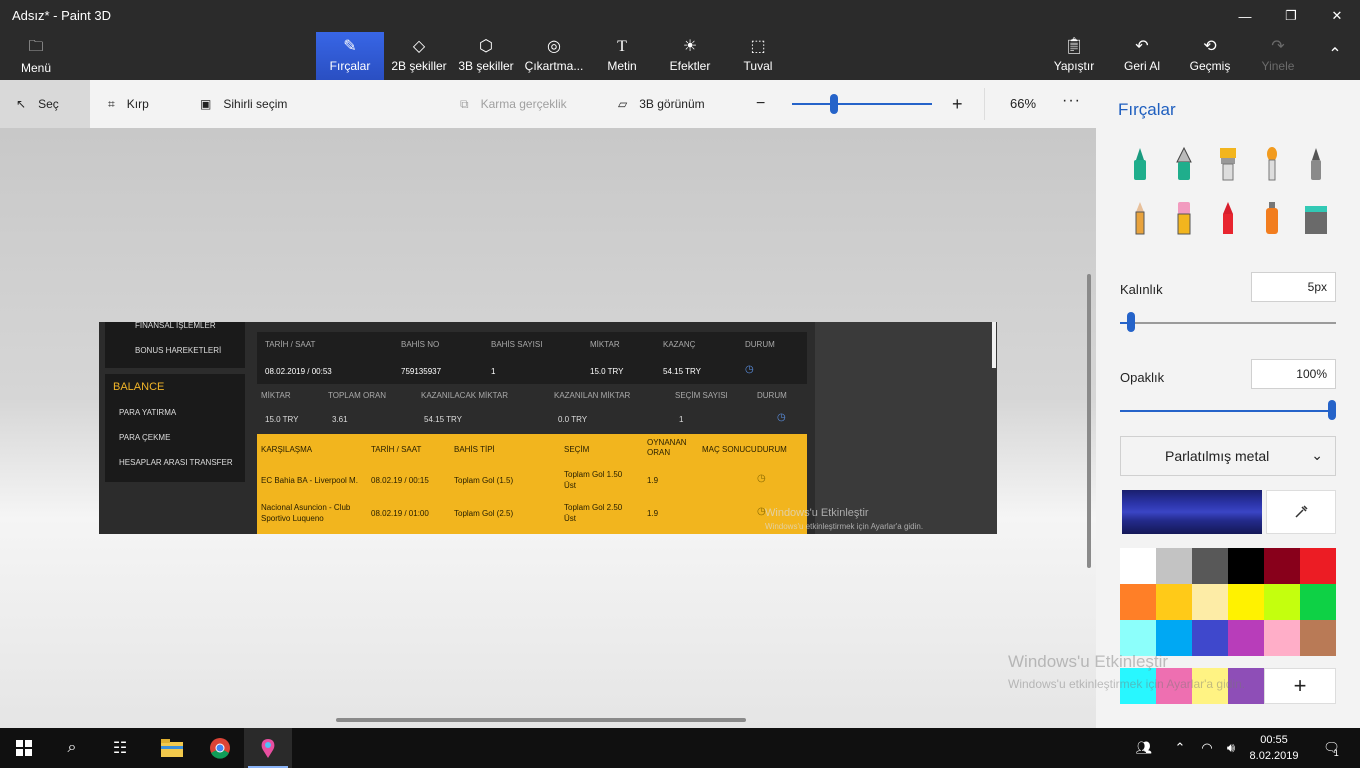 This screenshot has width=1360, height=768. Describe the element at coordinates (419, 56) in the screenshot. I see `tab-2d-shapes: ◇ 2B şekiller` at that location.